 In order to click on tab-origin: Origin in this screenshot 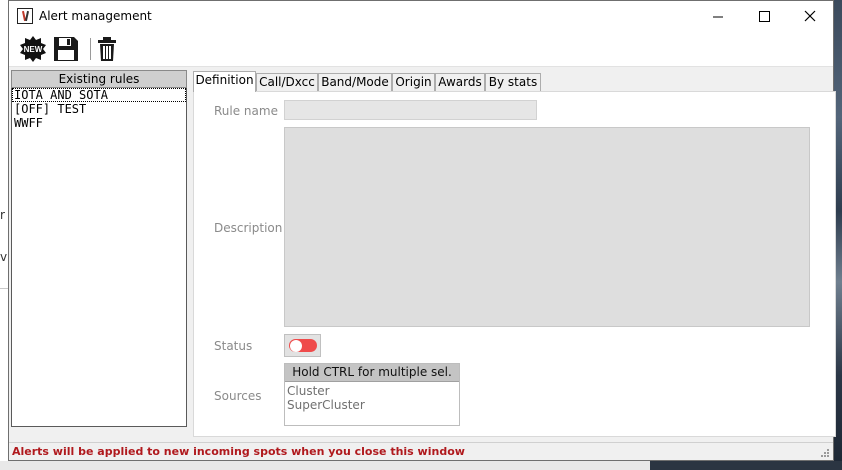, I will do `click(413, 82)`.